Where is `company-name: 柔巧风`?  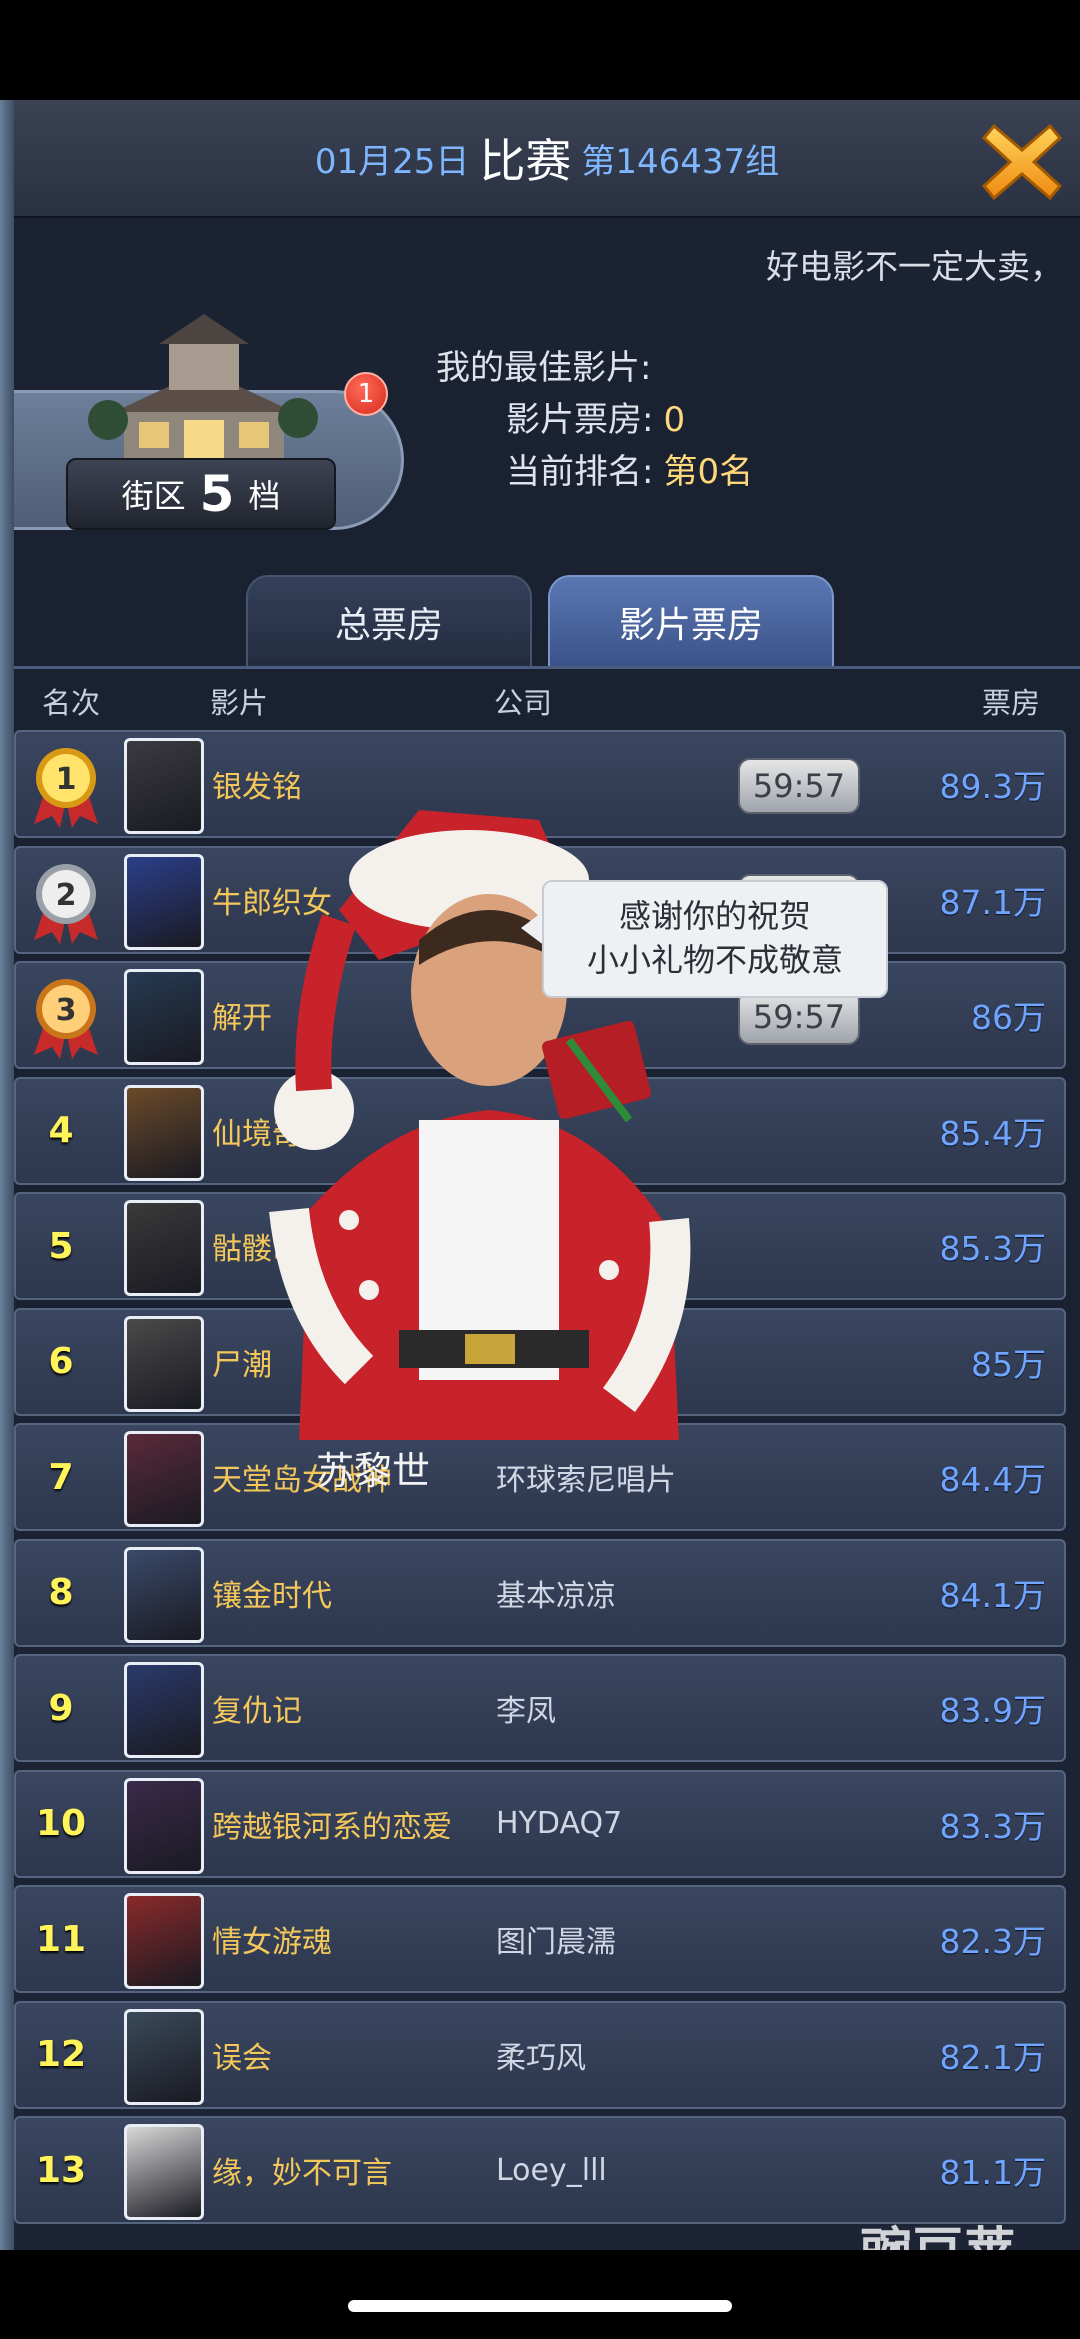
company-name: 柔巧风 is located at coordinates (541, 2058).